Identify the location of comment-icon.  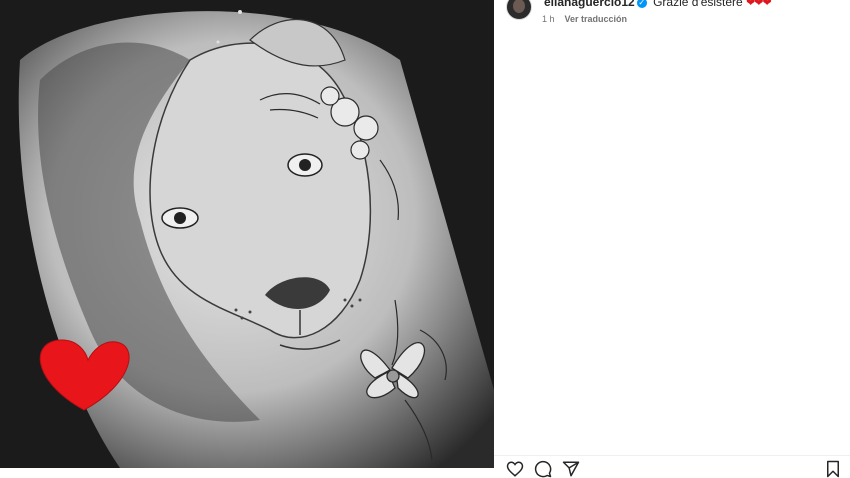
(543, 469).